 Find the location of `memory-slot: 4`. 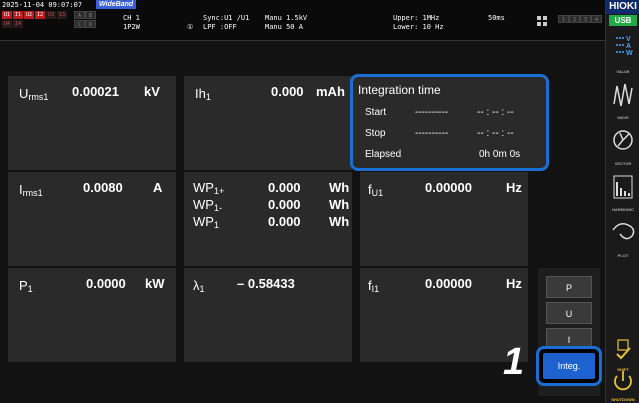

memory-slot: 4 is located at coordinates (596, 19).